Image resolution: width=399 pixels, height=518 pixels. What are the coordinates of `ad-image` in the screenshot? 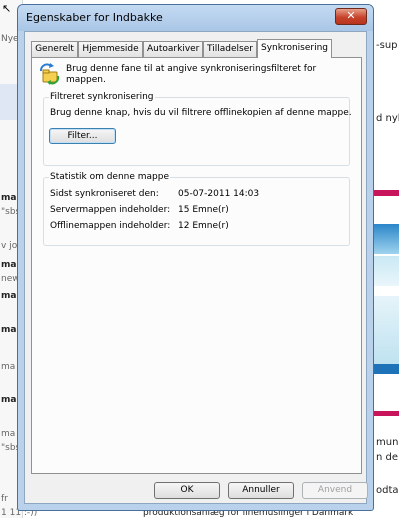 It's located at (386, 239).